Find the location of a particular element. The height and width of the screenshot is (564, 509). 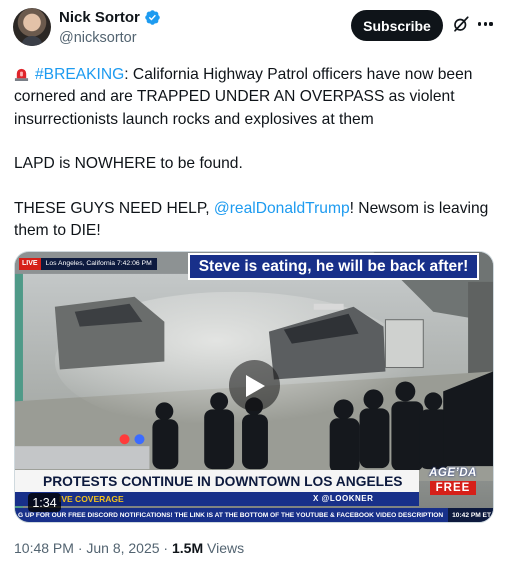

play-button is located at coordinates (254, 385).